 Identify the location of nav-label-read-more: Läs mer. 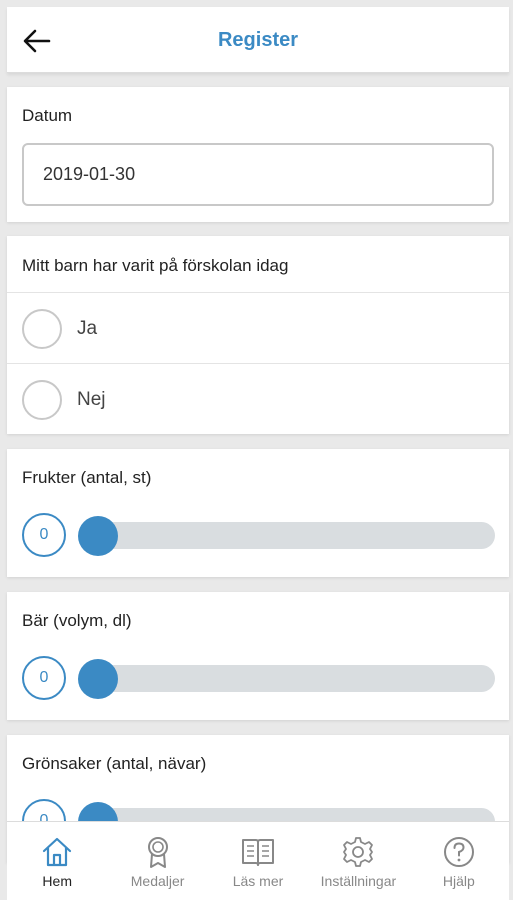
(258, 881).